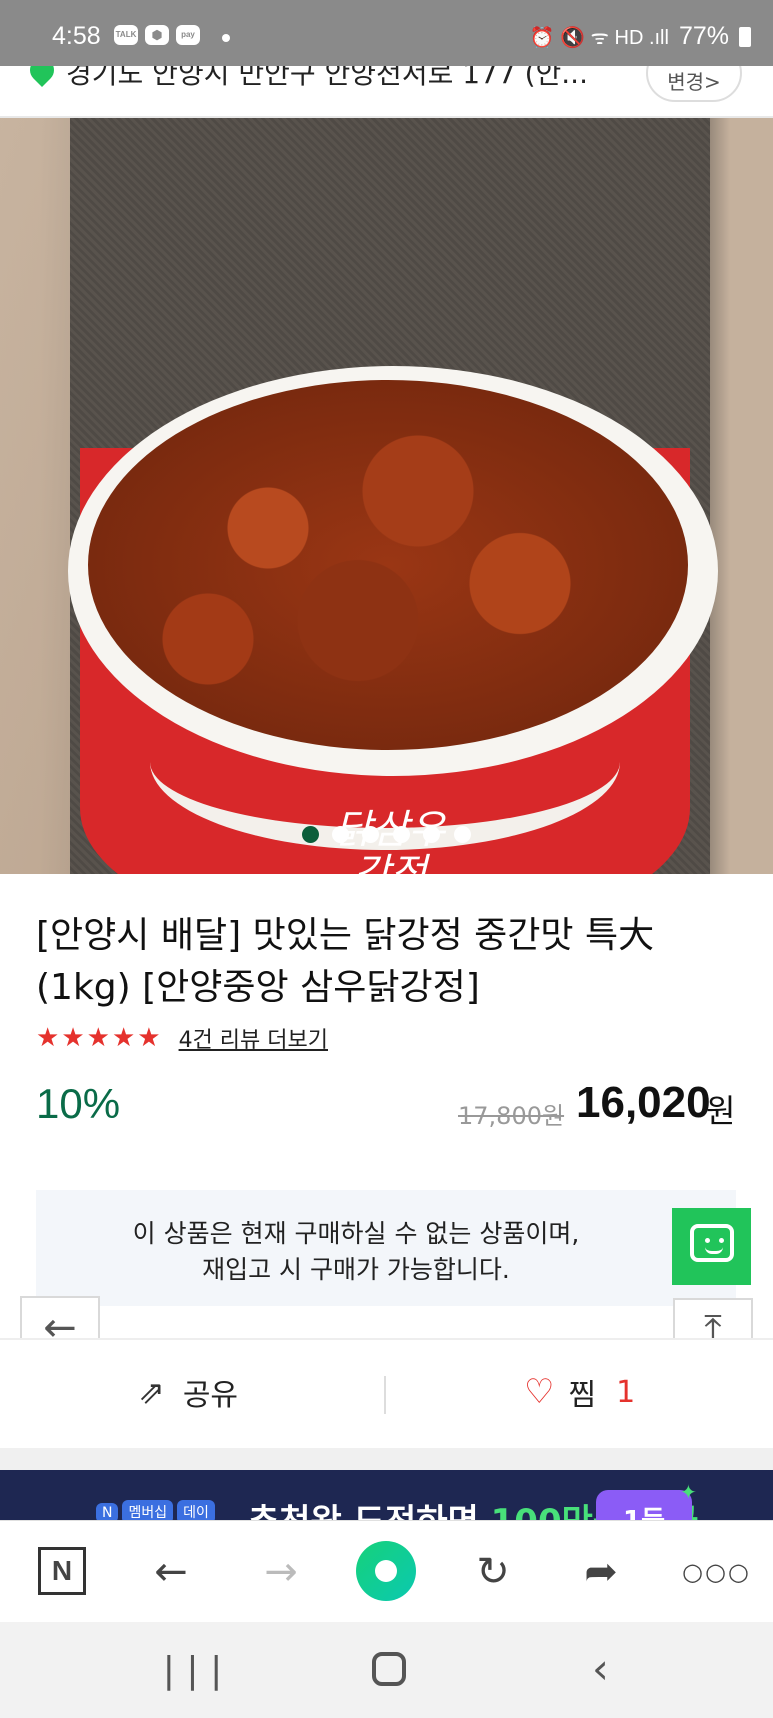  Describe the element at coordinates (601, 1574) in the screenshot. I see `browser-share-button: ➦` at that location.